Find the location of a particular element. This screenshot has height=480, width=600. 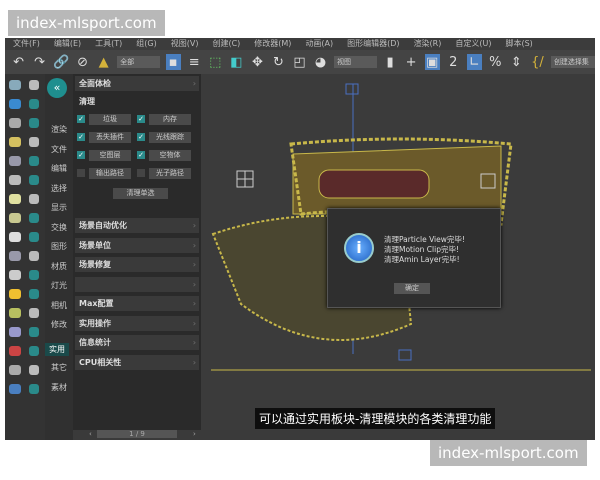

menu-item: 脚本(S) is located at coordinates (518, 44).